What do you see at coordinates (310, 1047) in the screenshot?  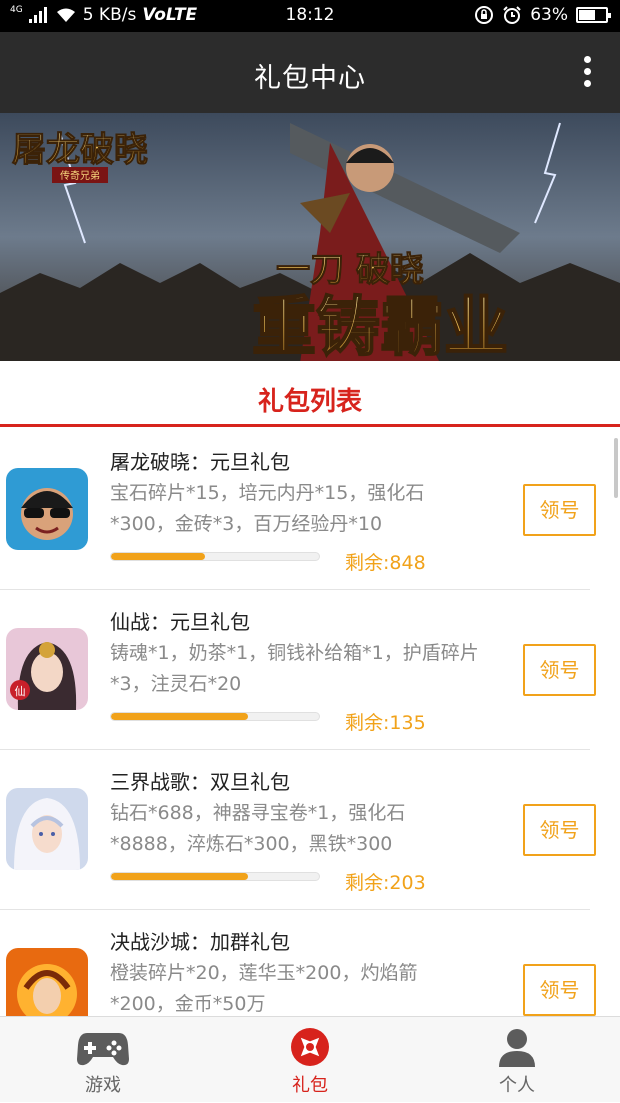 I see `gift-shuriken-icon` at bounding box center [310, 1047].